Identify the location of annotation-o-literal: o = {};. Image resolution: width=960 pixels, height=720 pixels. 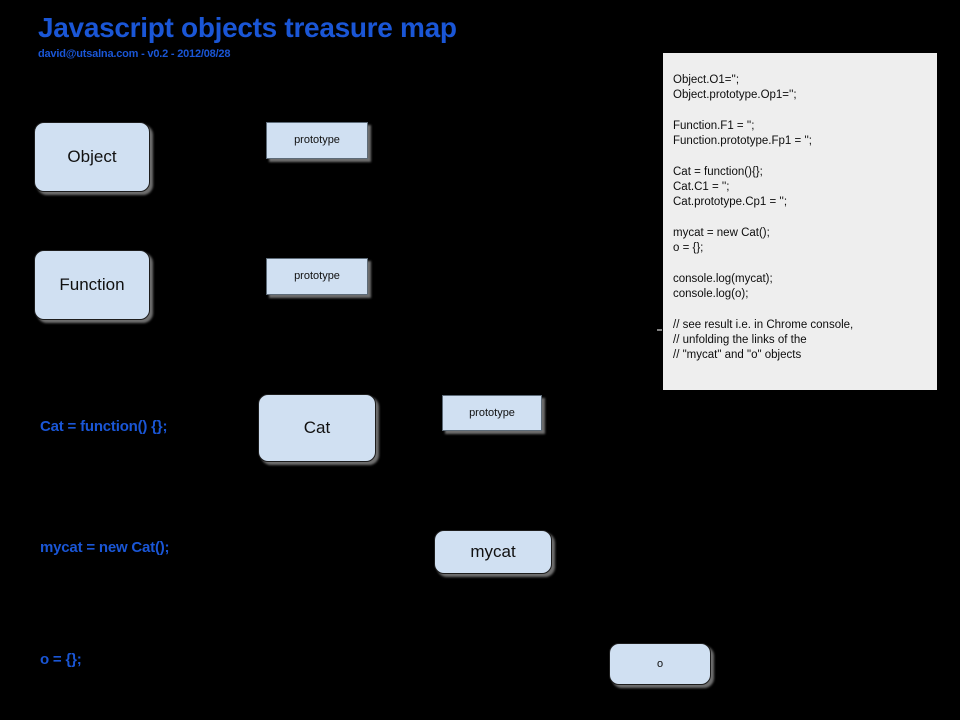
(61, 659).